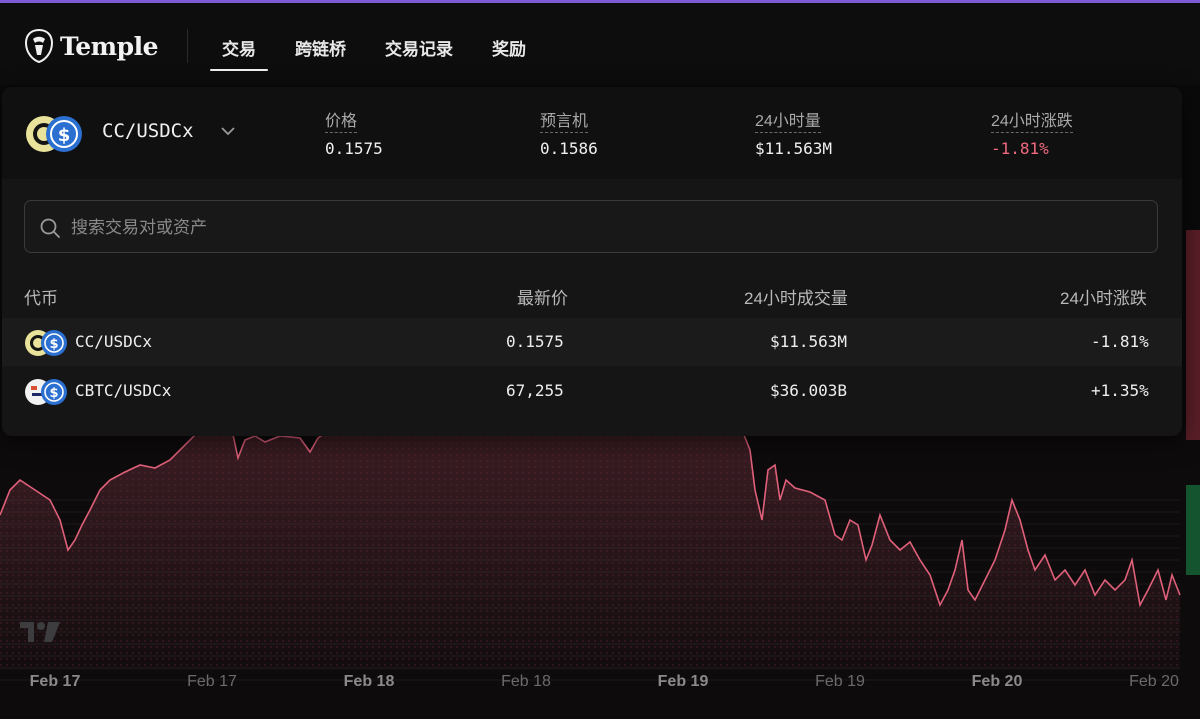  What do you see at coordinates (187, 46) in the screenshot?
I see `header-divider` at bounding box center [187, 46].